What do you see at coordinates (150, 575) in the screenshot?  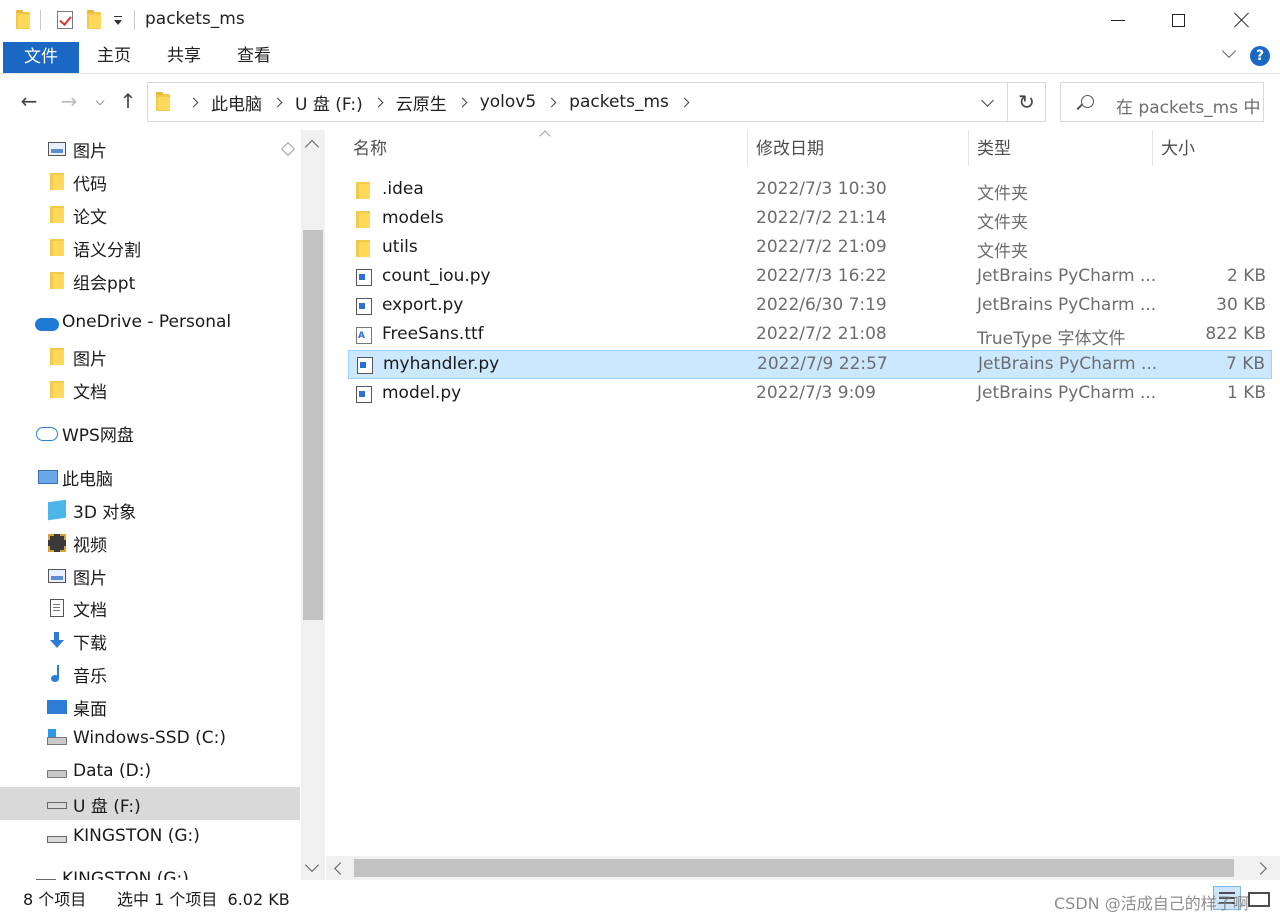 I see `sidebar-item-pictures: 图片` at bounding box center [150, 575].